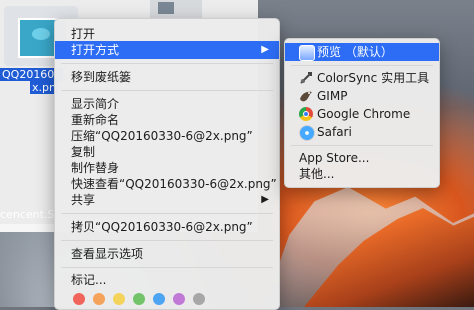 The image size is (474, 310). What do you see at coordinates (119, 299) in the screenshot?
I see `tag-color-yellow` at bounding box center [119, 299].